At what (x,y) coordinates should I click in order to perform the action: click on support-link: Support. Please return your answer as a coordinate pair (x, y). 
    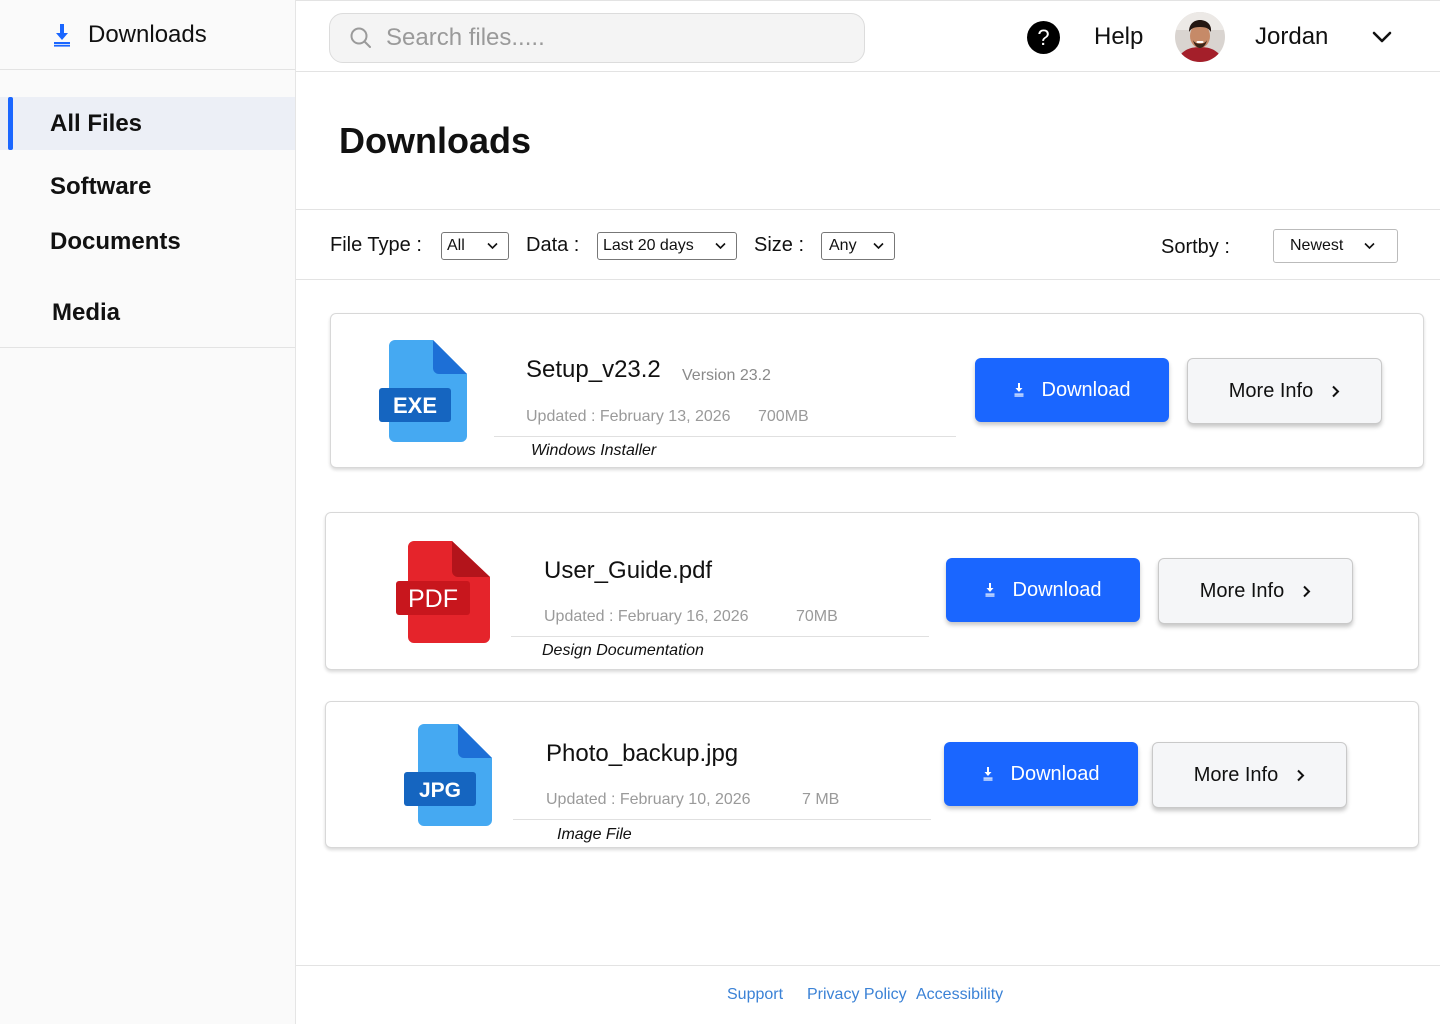
    Looking at the image, I should click on (755, 995).